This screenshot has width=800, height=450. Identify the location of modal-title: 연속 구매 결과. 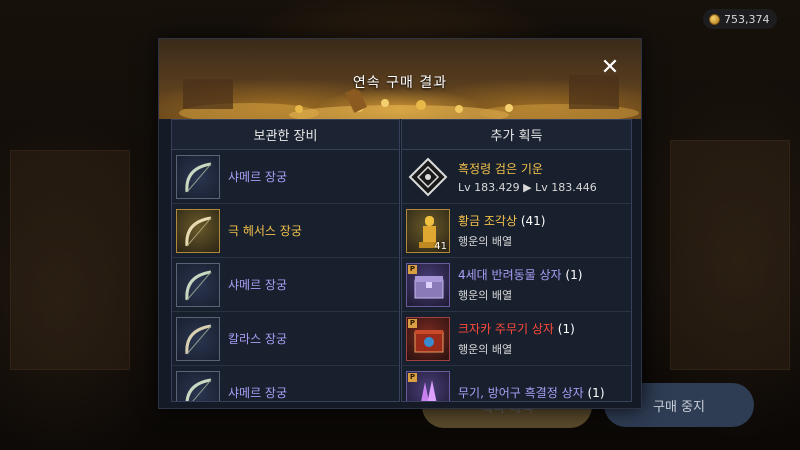
(400, 83).